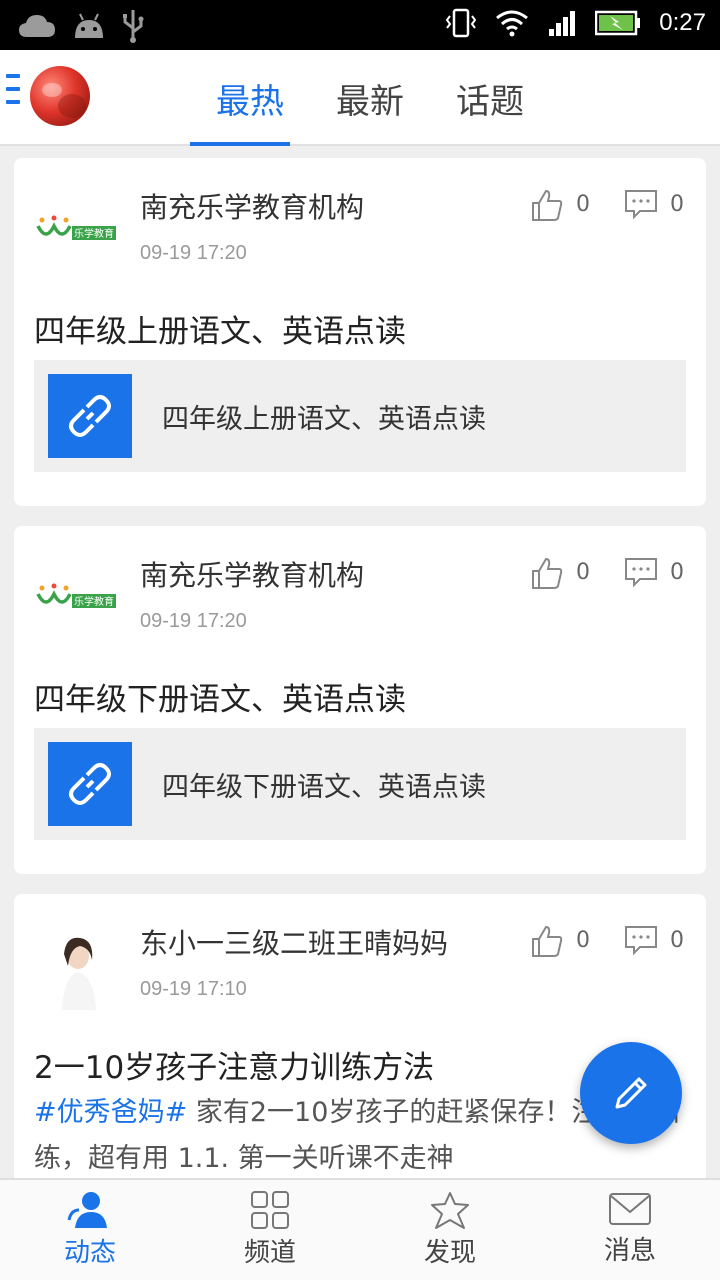 This screenshot has width=720, height=1280. What do you see at coordinates (250, 98) in the screenshot?
I see `tab-hottest: 最热` at bounding box center [250, 98].